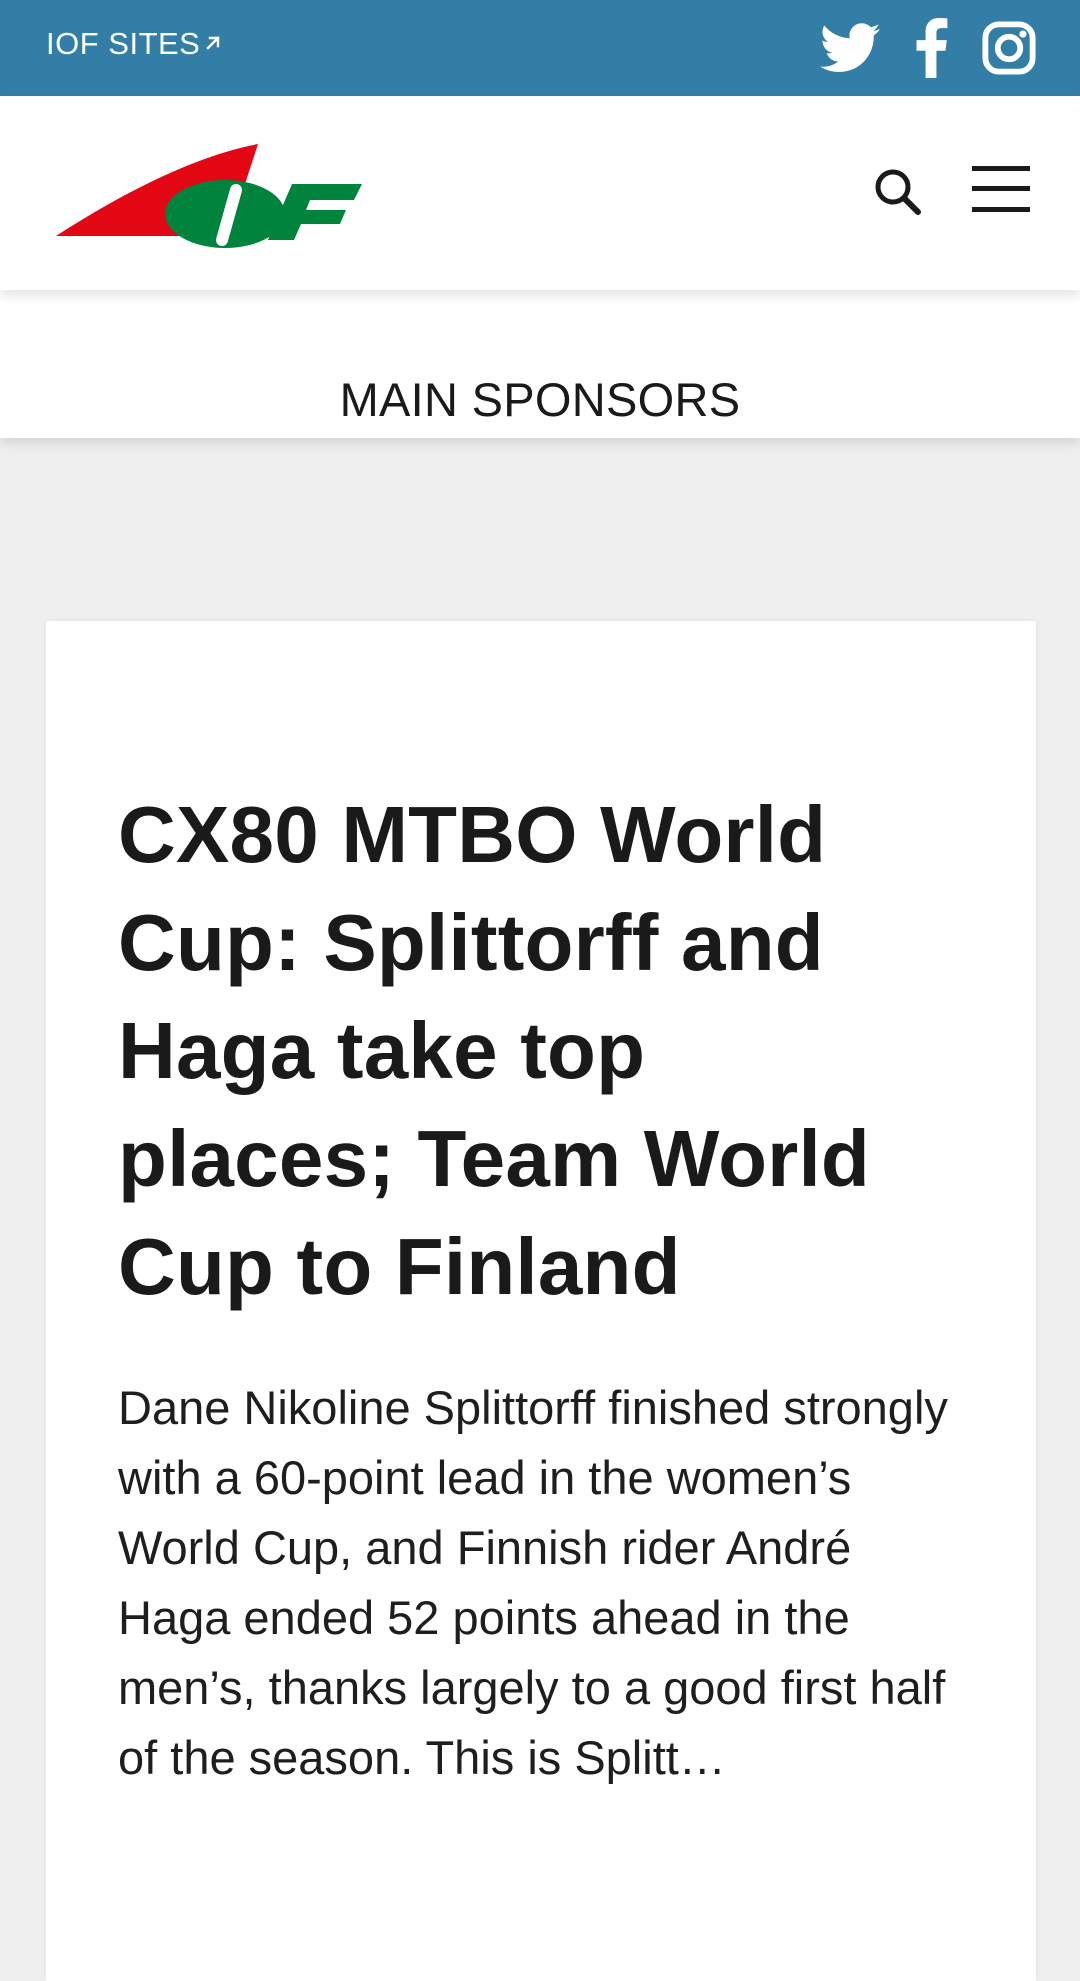 Image resolution: width=1080 pixels, height=1981 pixels. Describe the element at coordinates (214, 189) in the screenshot. I see `iof-logo` at that location.